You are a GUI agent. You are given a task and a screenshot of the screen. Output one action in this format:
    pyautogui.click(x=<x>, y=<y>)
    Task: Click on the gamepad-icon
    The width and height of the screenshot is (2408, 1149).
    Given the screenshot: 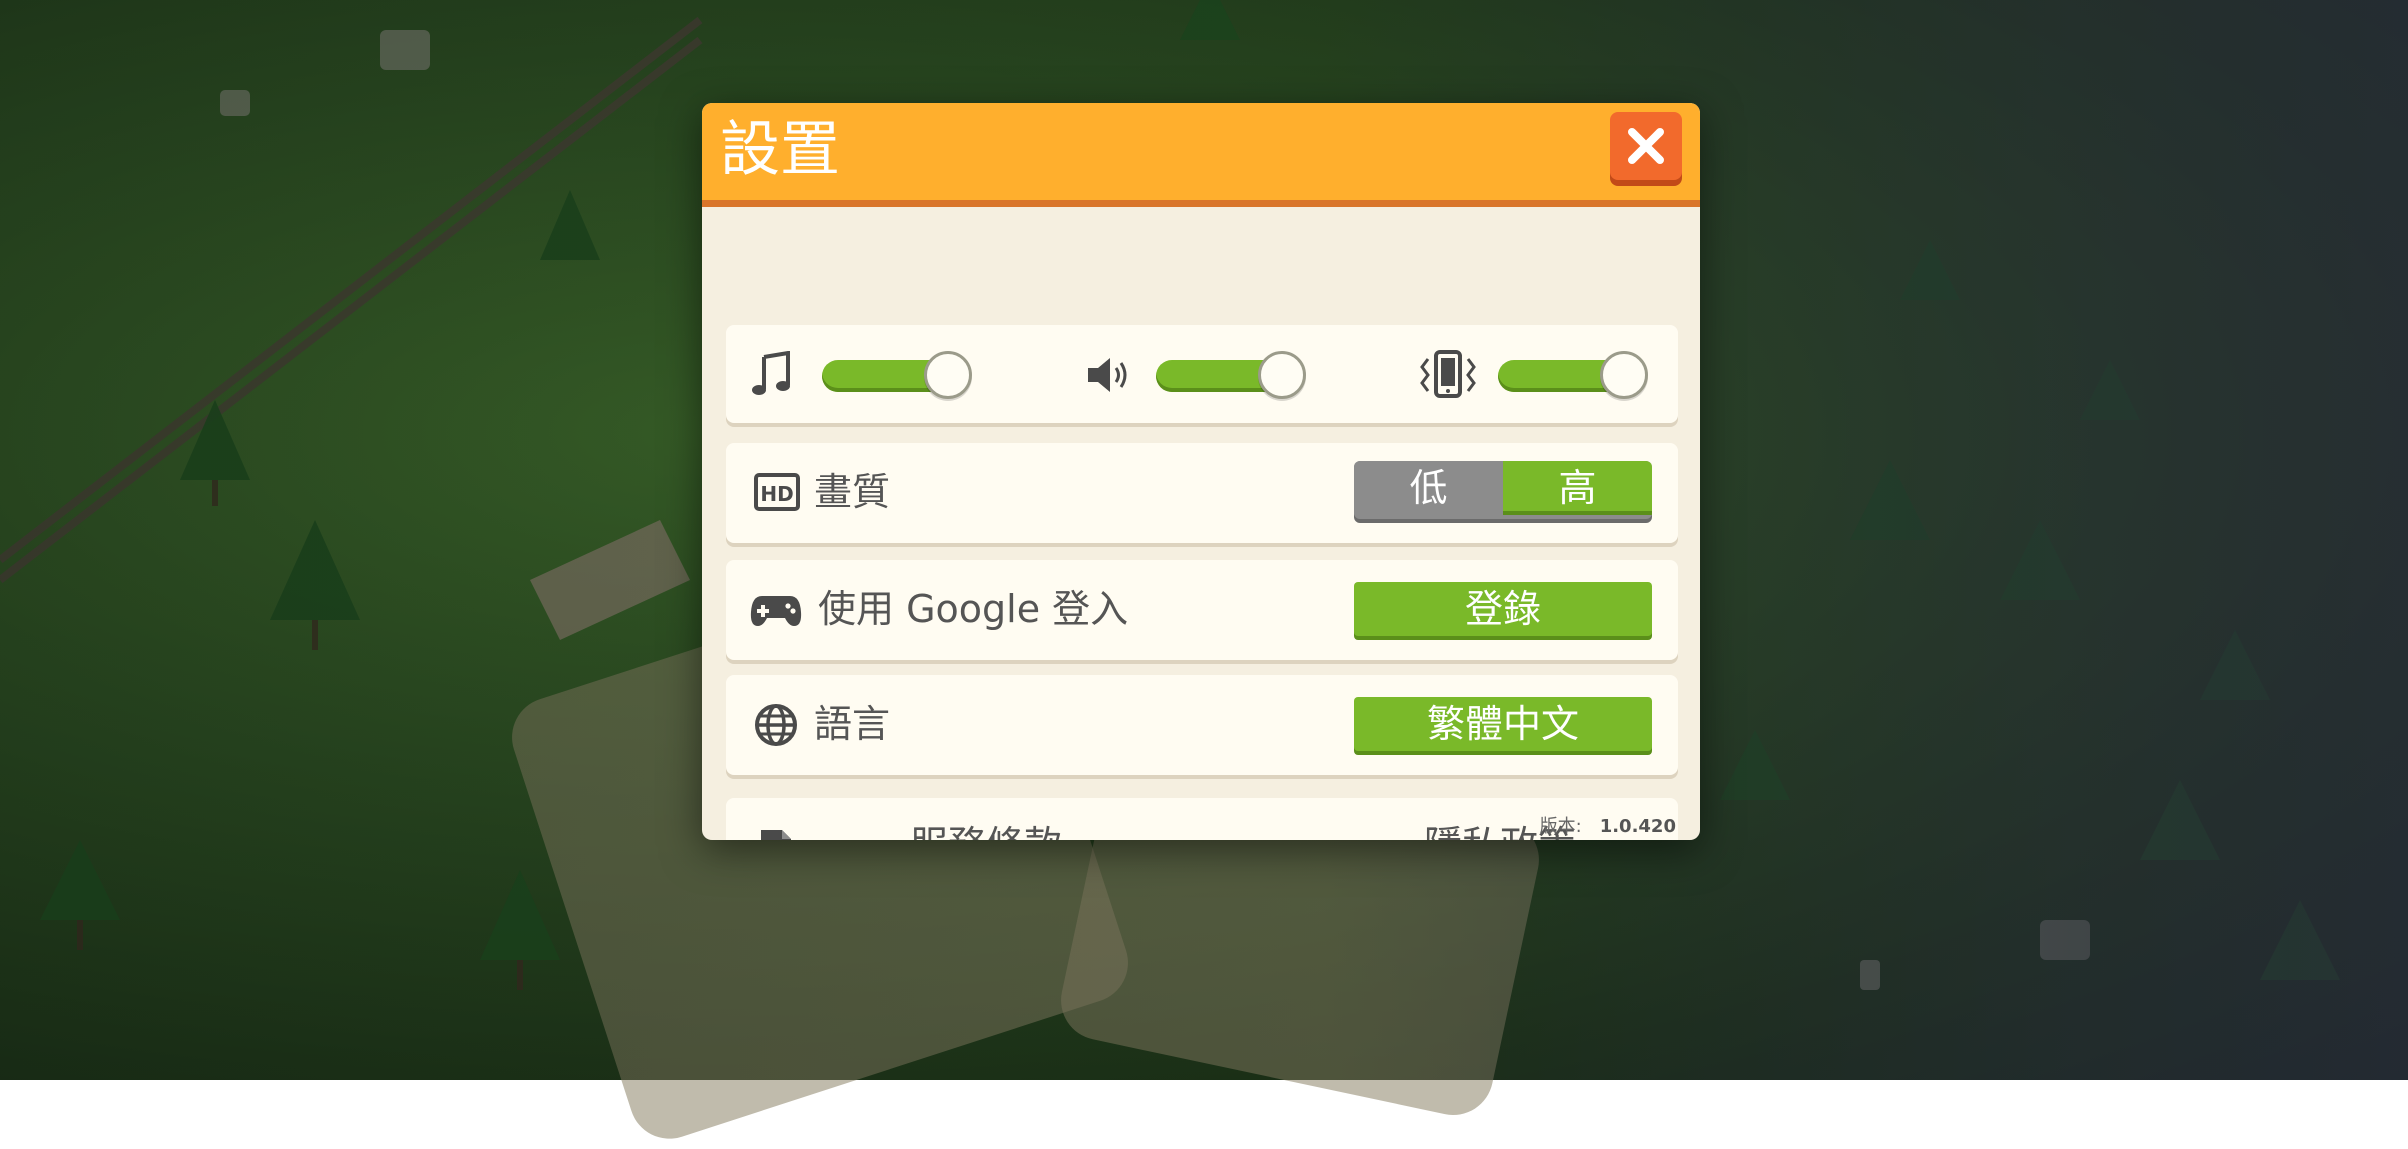 What is the action you would take?
    pyautogui.click(x=776, y=611)
    